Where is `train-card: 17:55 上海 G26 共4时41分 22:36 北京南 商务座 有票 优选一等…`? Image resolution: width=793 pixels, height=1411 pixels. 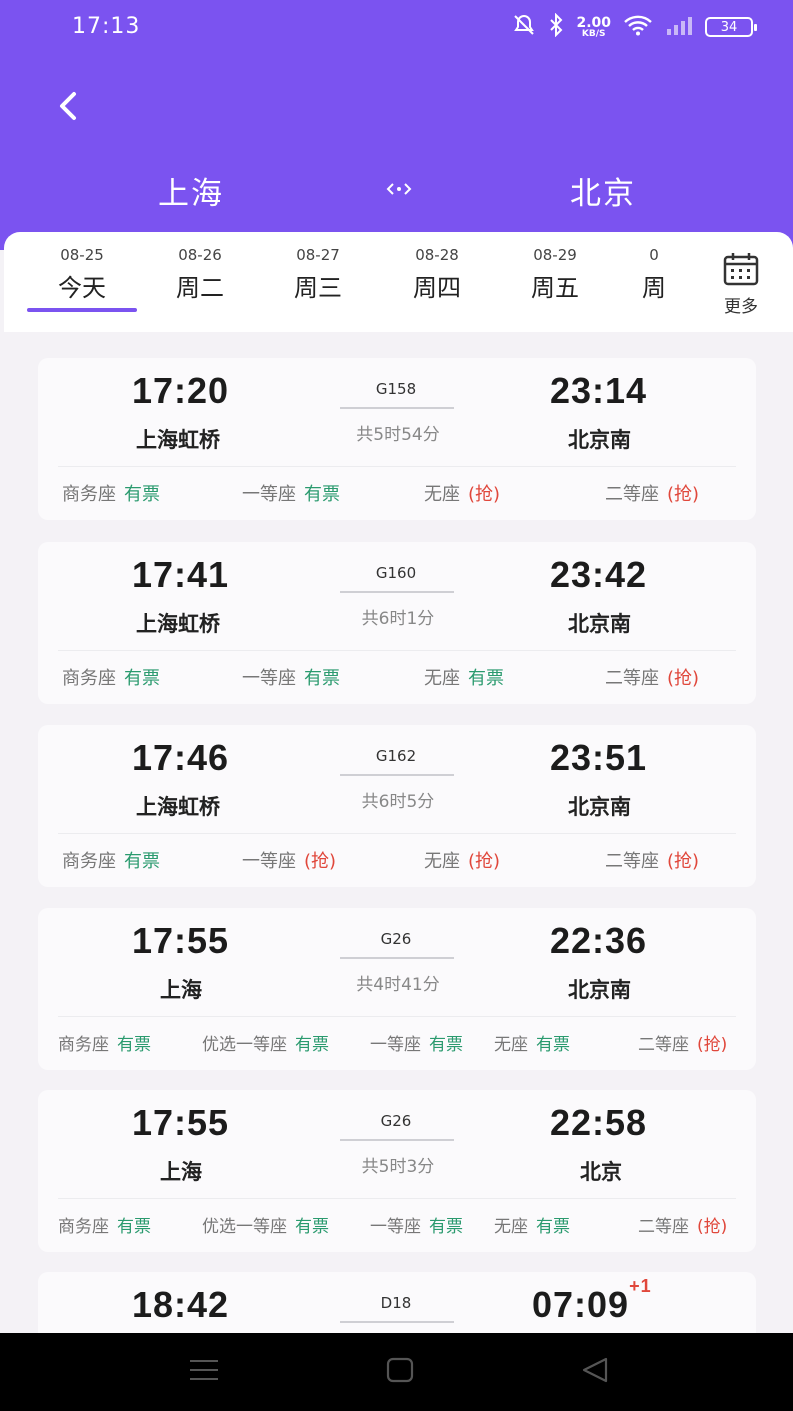
train-card: 17:55 上海 G26 共4时41分 22:36 北京南 商务座 有票 优选一等… is located at coordinates (397, 989).